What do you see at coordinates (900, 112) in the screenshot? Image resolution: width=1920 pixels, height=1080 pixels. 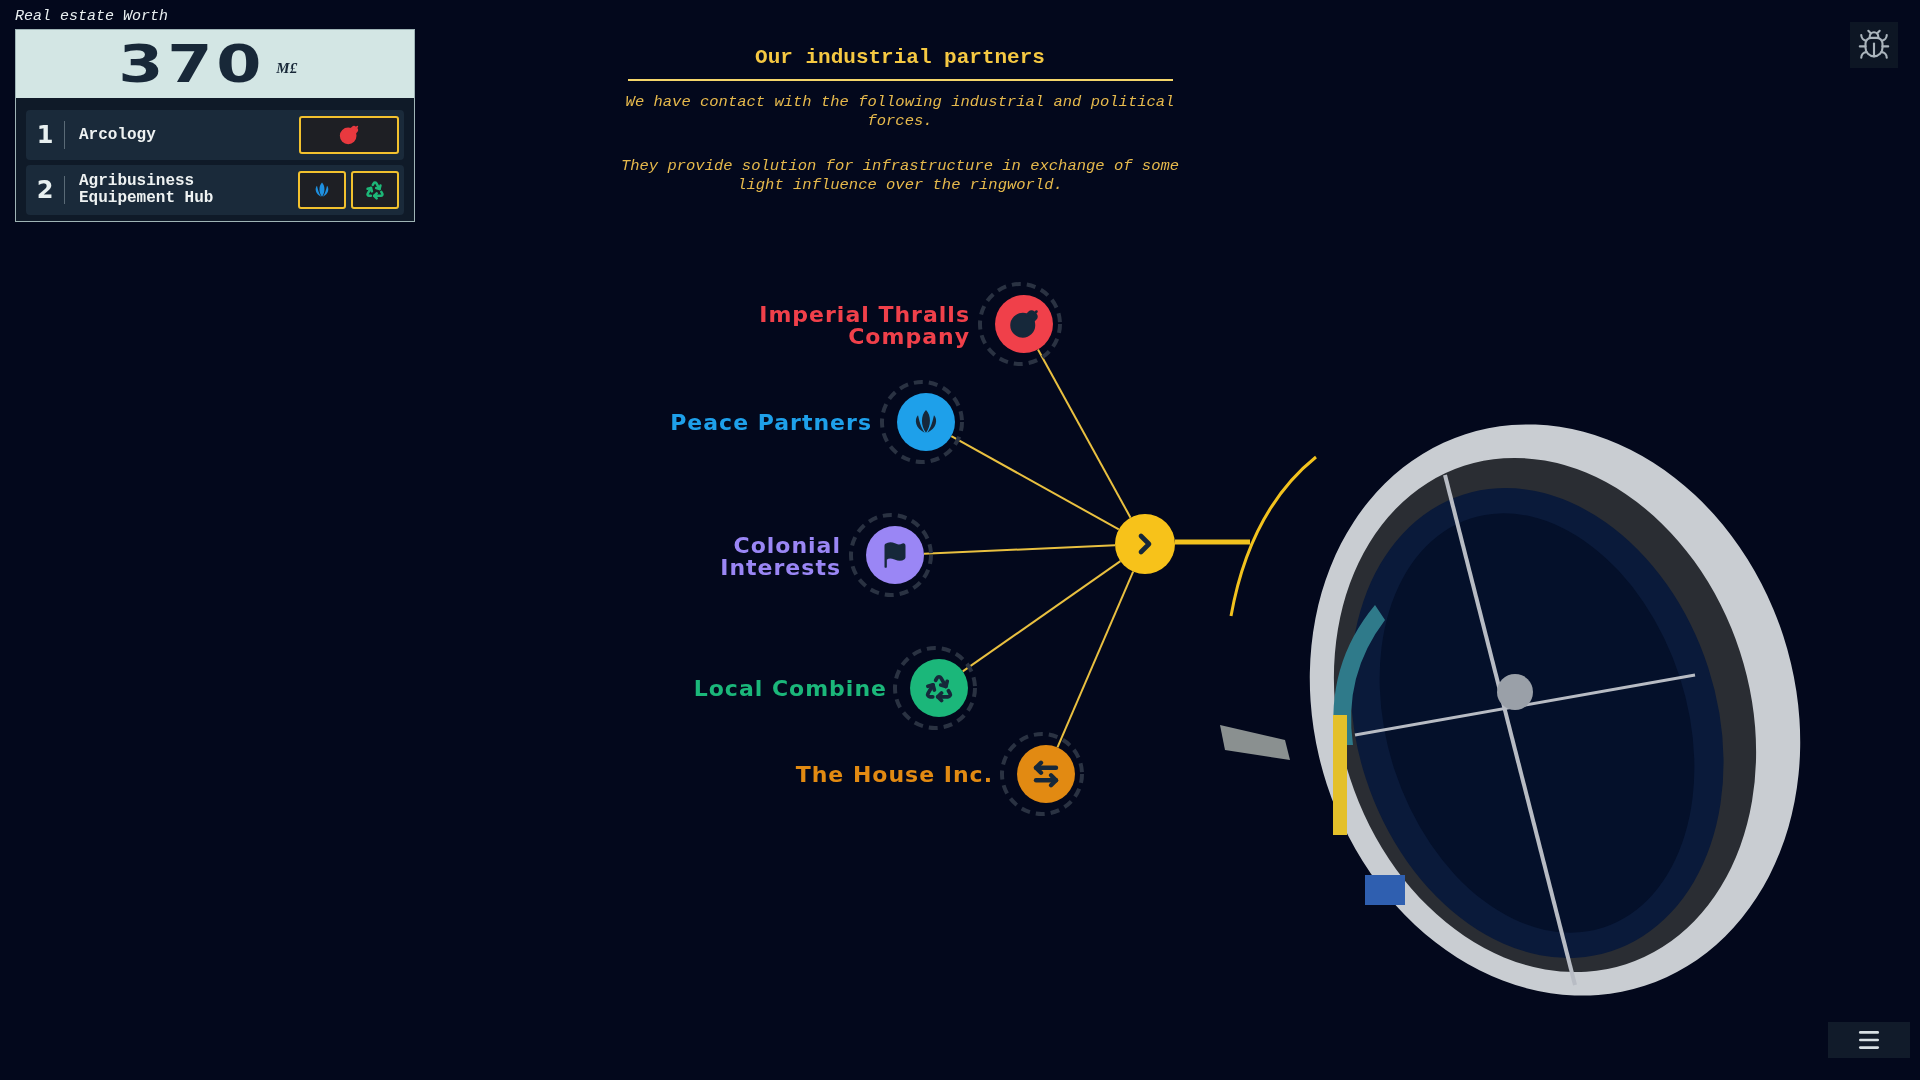 I see `intro-paragraph: We have contact with the following industrial and political forces.` at bounding box center [900, 112].